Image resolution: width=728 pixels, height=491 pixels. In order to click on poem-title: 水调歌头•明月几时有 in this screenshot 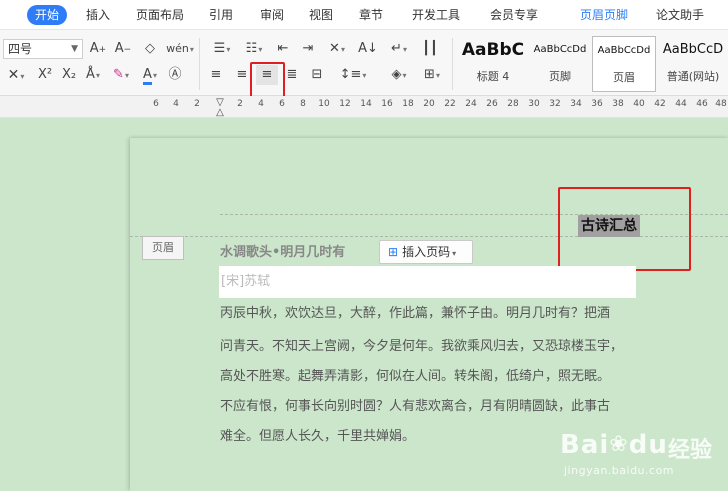, I will do `click(283, 252)`.